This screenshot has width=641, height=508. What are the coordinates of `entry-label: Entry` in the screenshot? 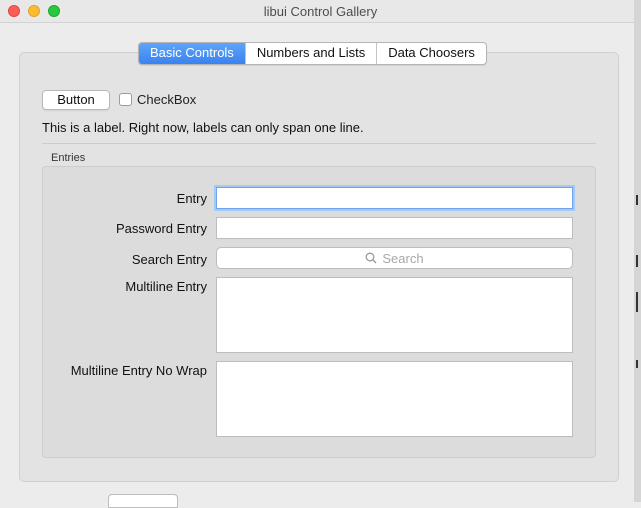 It's located at (191, 198).